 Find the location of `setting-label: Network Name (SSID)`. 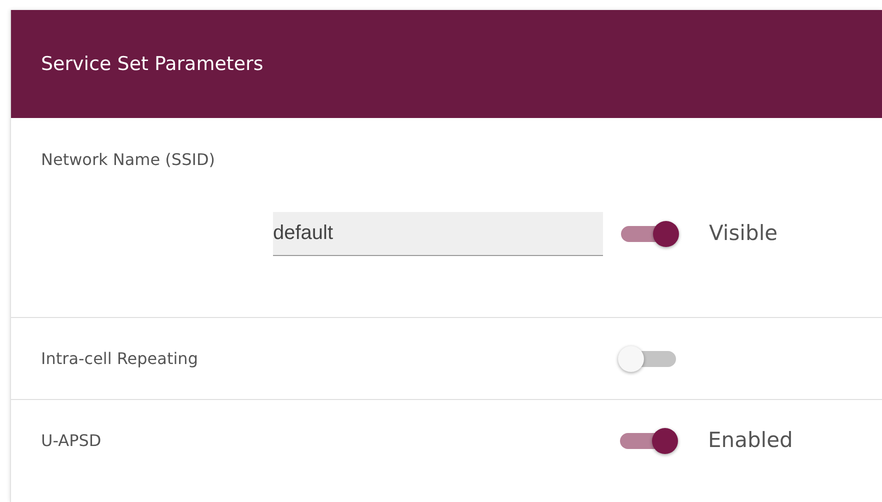

setting-label: Network Name (SSID) is located at coordinates (128, 160).